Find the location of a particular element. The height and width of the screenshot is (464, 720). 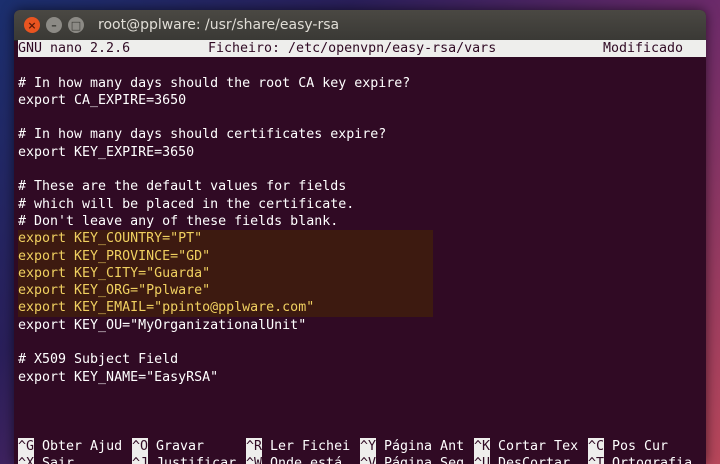

highlighted-line: export KEY_EMAIL="ppinto@pplware.com" is located at coordinates (225, 308).